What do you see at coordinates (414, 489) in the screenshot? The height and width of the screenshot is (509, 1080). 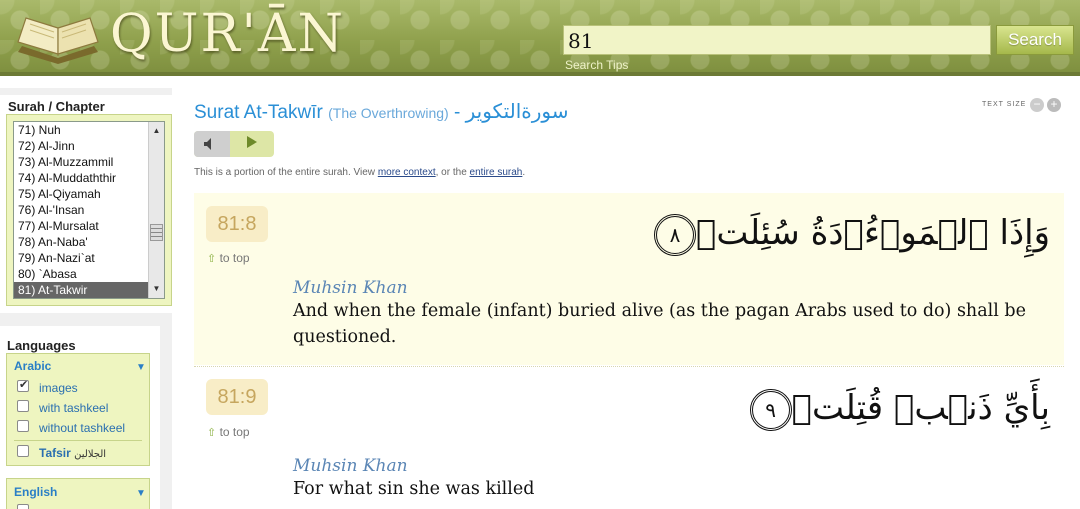 I see `verse-translation: For what sin she was killed` at bounding box center [414, 489].